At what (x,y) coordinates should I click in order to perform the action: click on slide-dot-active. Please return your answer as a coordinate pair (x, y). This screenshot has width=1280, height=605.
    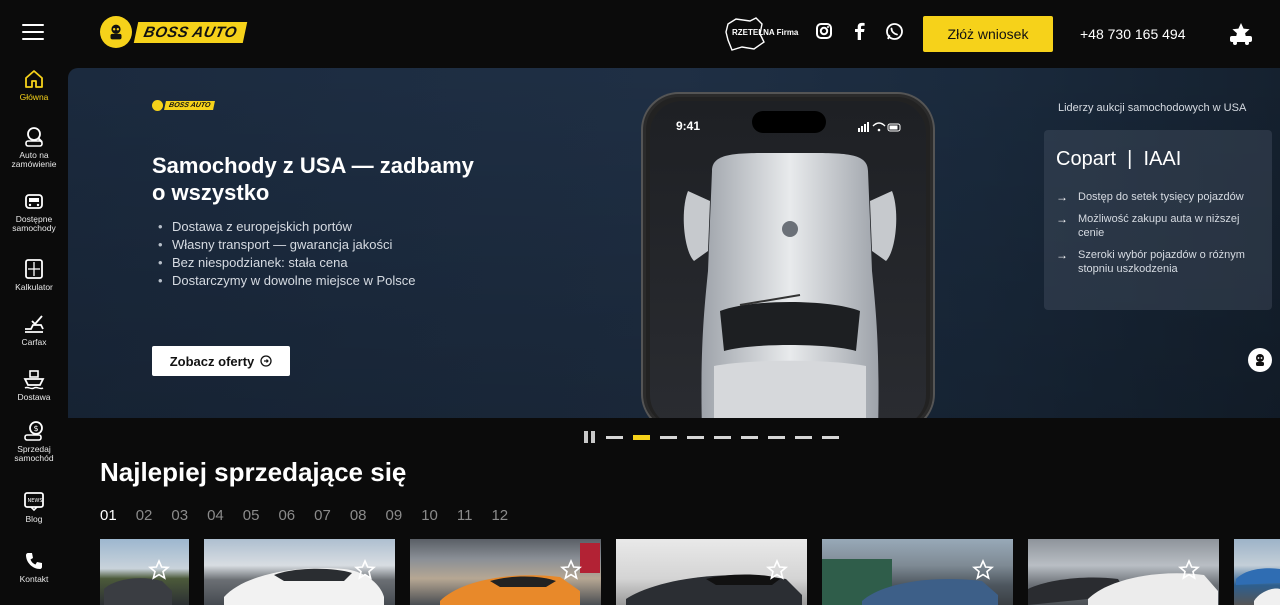
    Looking at the image, I should click on (641, 437).